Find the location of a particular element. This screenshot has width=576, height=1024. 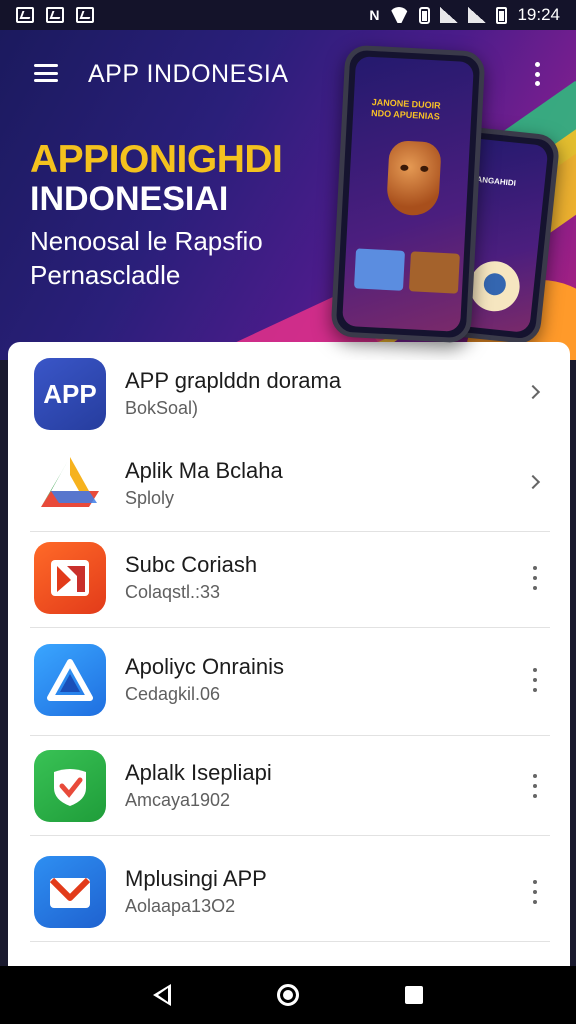

signal-icon is located at coordinates (449, 15).